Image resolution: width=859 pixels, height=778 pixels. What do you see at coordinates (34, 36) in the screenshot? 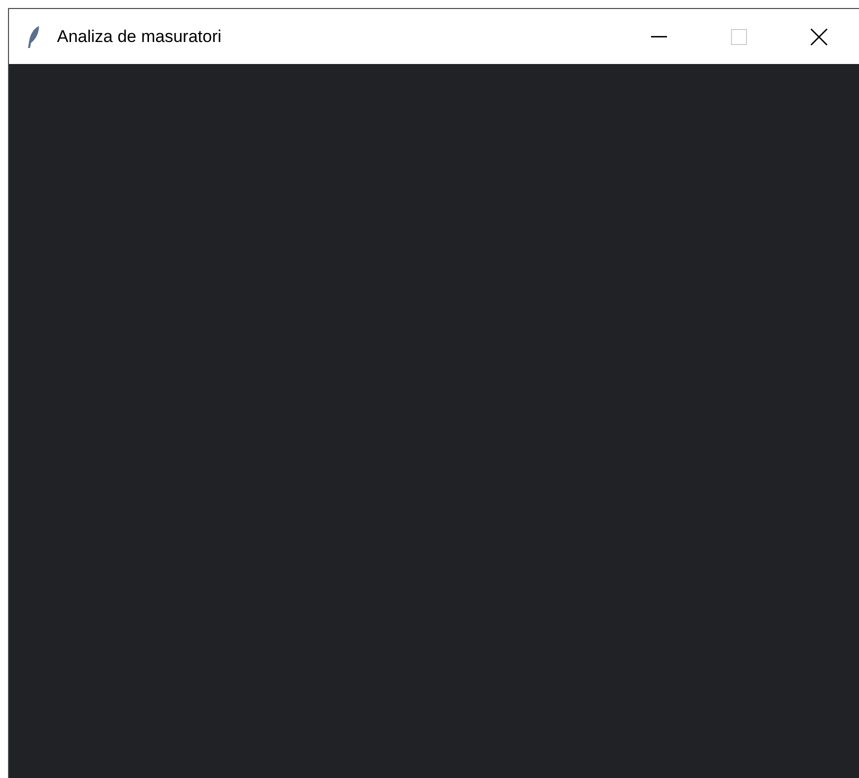
I see `feather-icon` at bounding box center [34, 36].